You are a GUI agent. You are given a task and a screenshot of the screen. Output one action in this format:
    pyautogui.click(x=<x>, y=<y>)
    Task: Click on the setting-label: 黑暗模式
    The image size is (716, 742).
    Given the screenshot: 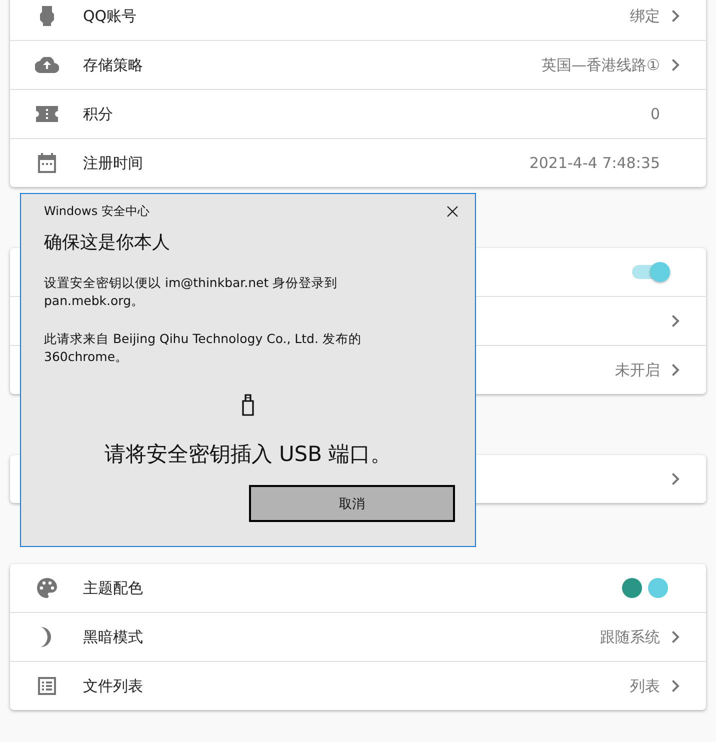 What is the action you would take?
    pyautogui.click(x=113, y=637)
    